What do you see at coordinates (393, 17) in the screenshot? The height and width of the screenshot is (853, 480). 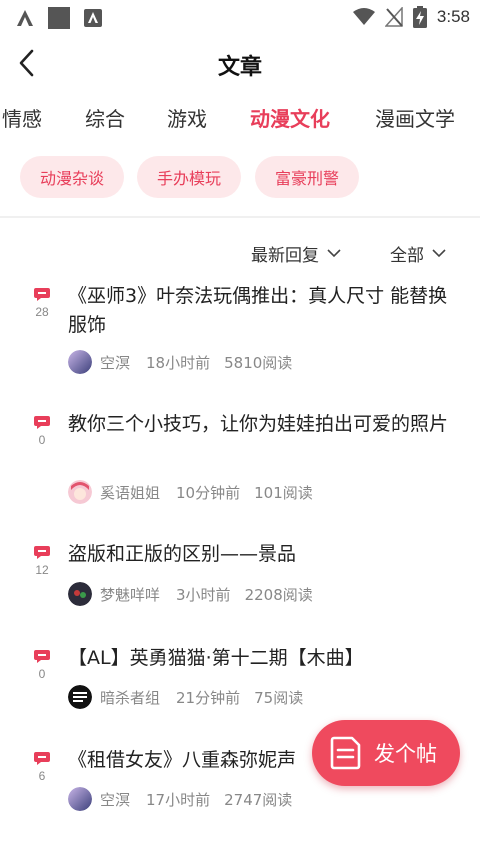 I see `no-signal-icon` at bounding box center [393, 17].